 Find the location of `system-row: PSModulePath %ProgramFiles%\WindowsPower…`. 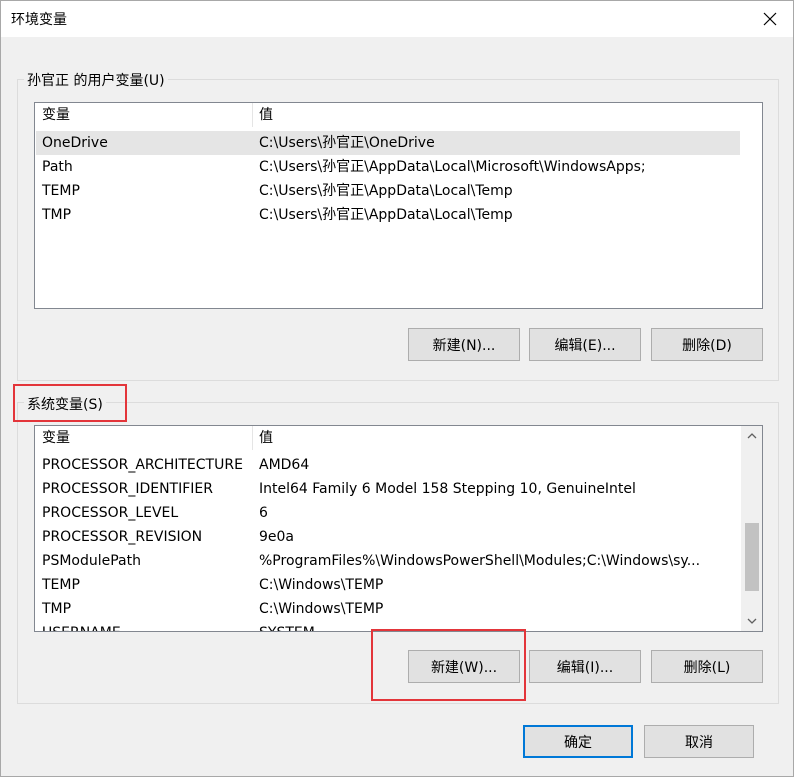

system-row: PSModulePath %ProgramFiles%\WindowsPower… is located at coordinates (388, 561).